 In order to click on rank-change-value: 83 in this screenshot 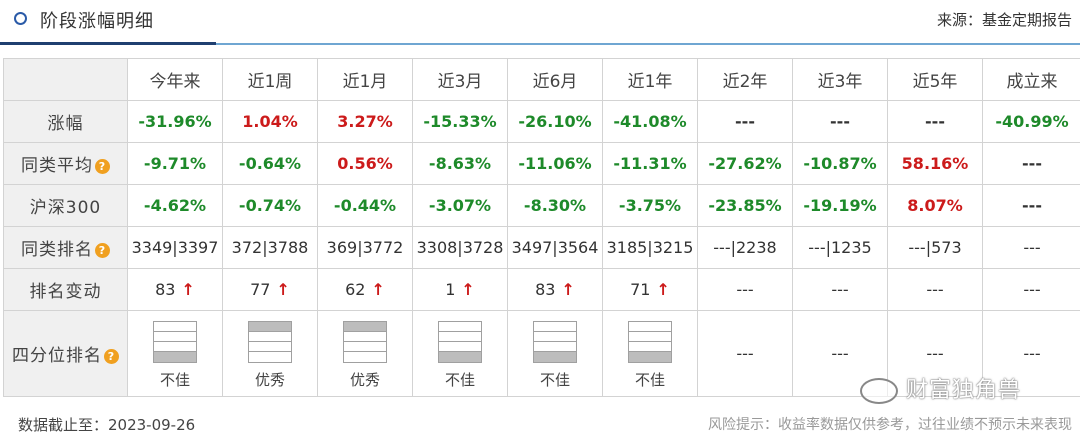, I will do `click(165, 289)`.